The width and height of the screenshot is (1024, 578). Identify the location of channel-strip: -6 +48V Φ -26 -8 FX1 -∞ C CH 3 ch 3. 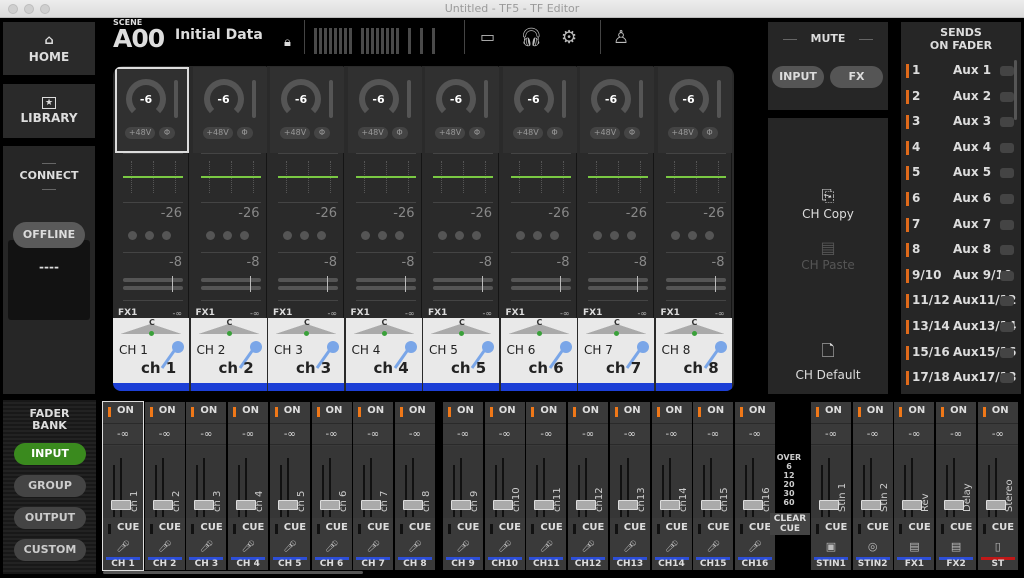
(306, 228).